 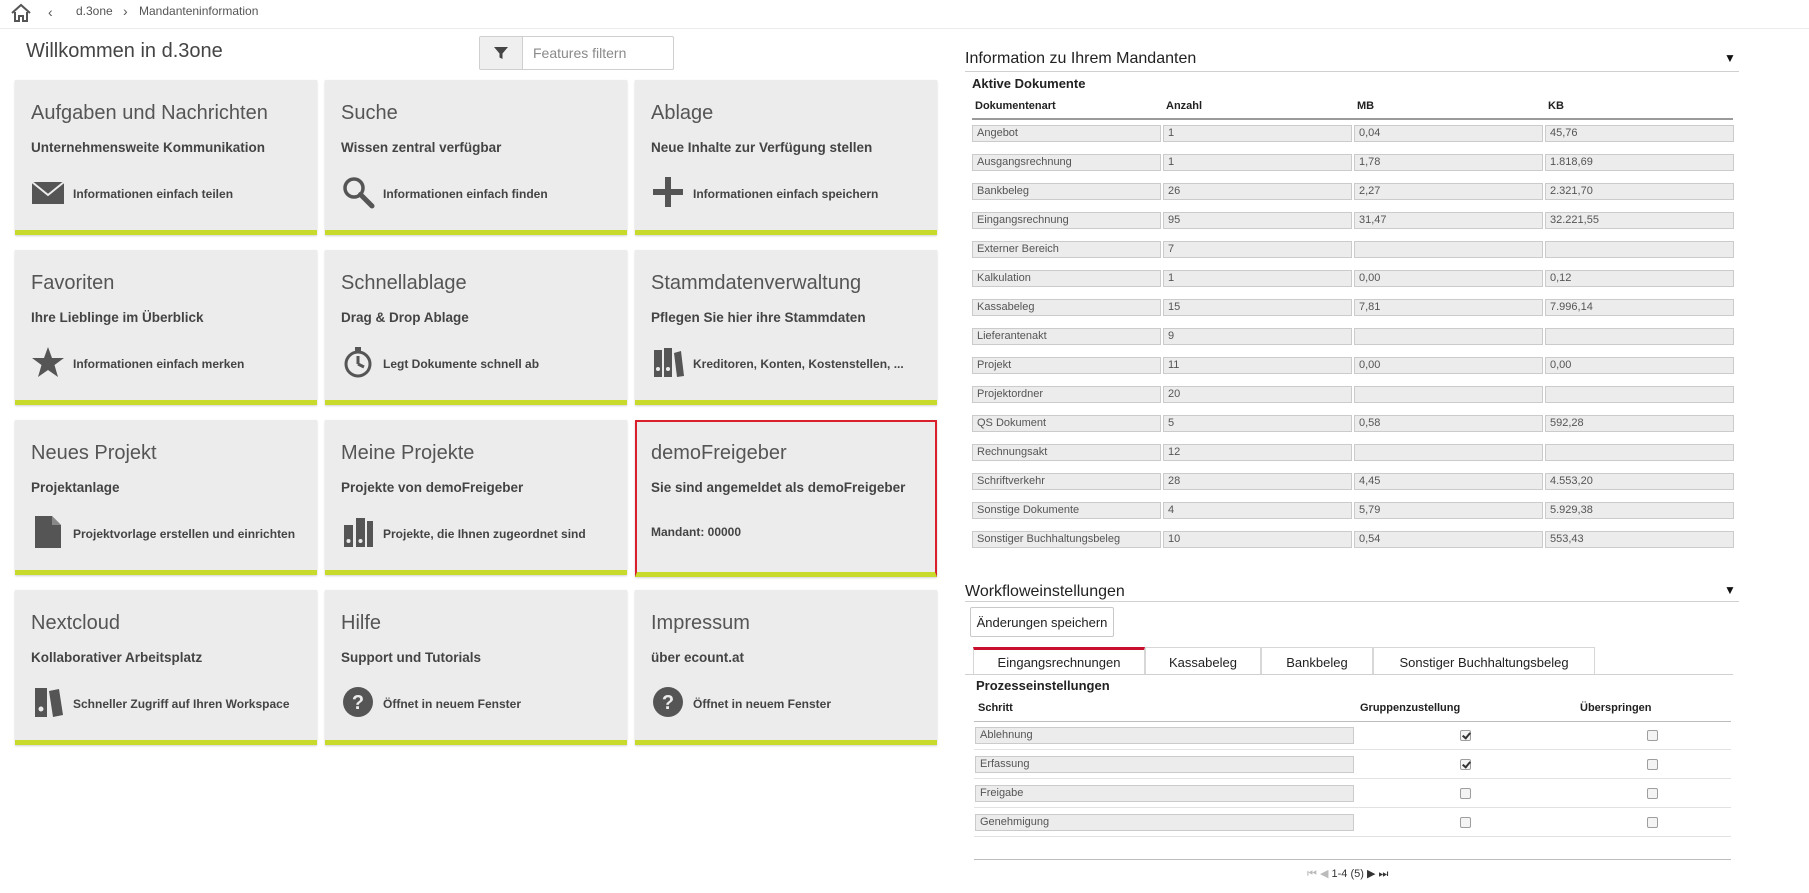 What do you see at coordinates (361, 623) in the screenshot?
I see `tile-title: Hilfe` at bounding box center [361, 623].